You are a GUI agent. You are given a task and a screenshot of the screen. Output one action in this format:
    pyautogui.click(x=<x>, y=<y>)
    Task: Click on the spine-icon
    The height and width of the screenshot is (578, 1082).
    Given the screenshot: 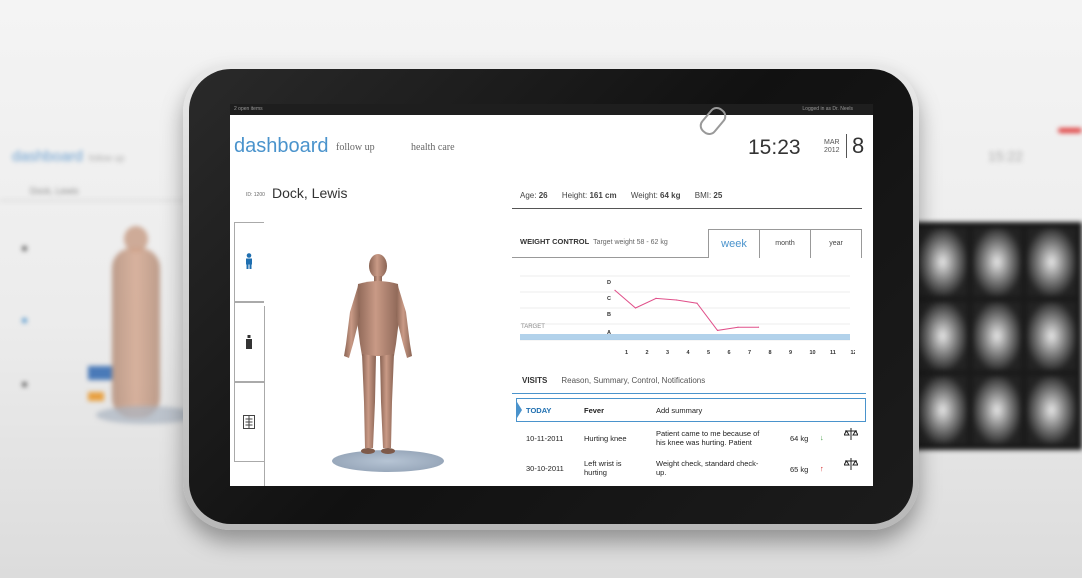 What is the action you would take?
    pyautogui.click(x=249, y=422)
    